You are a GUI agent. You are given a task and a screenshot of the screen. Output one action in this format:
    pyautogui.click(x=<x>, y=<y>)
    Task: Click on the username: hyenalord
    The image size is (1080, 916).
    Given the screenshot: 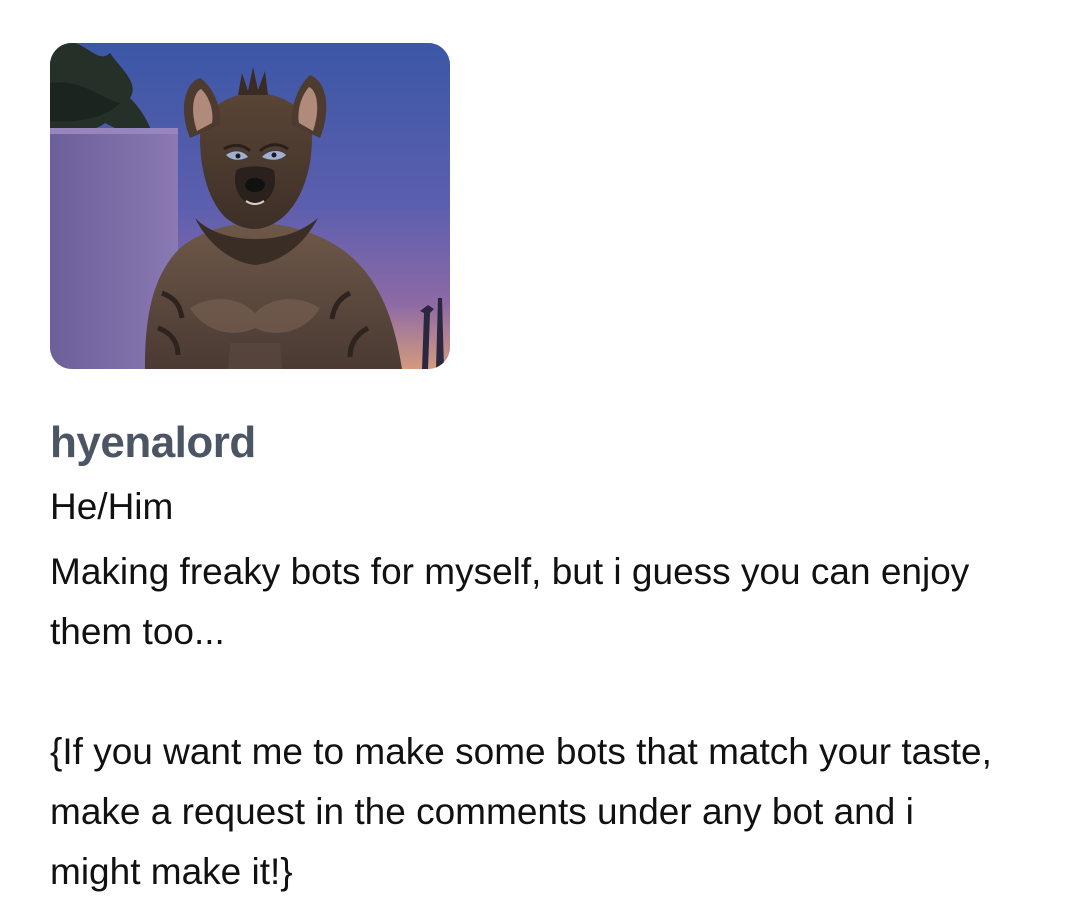 What is the action you would take?
    pyautogui.click(x=153, y=442)
    